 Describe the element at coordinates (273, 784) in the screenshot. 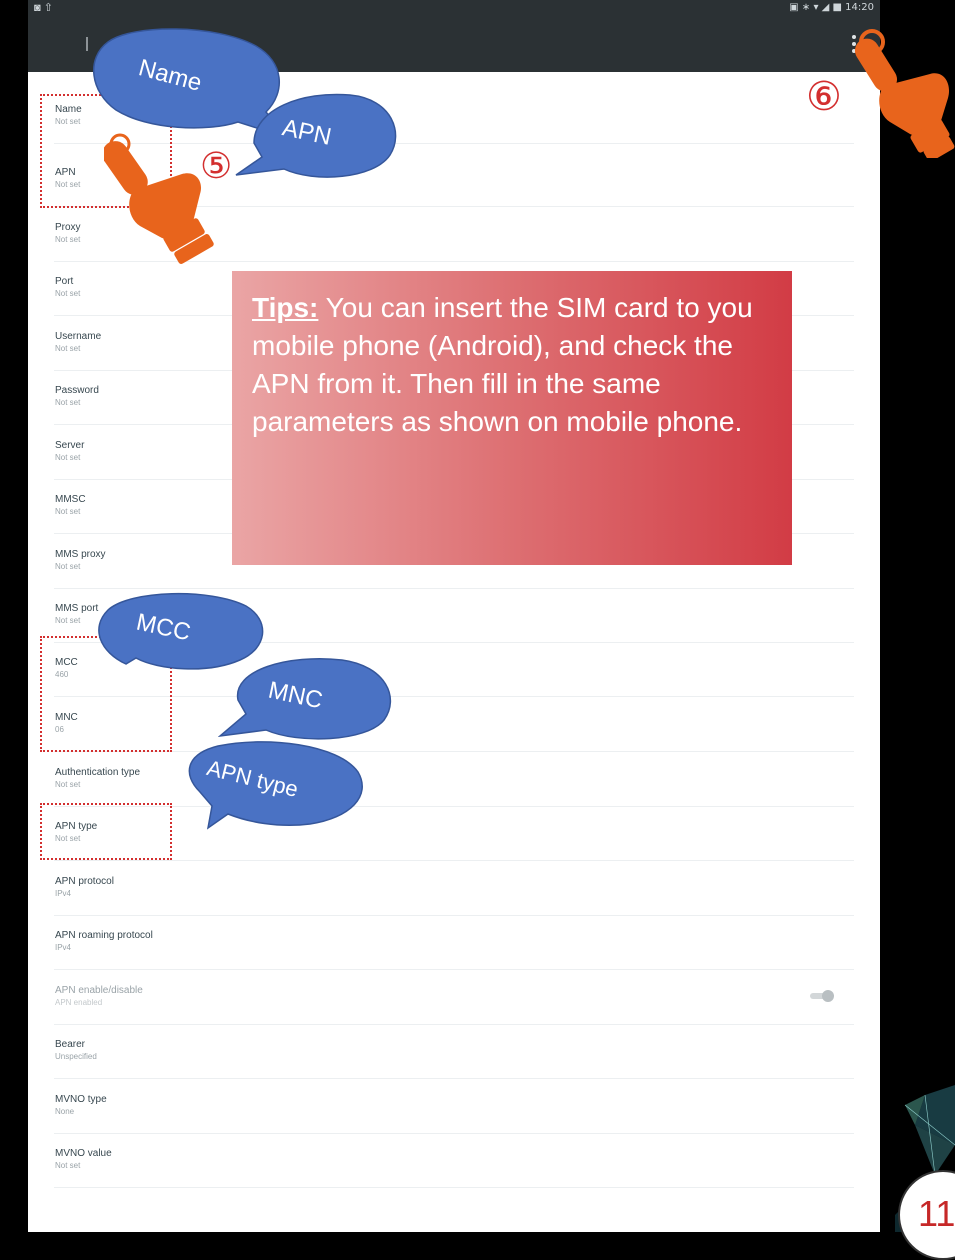

I see `callout-apn-type: APN type` at that location.